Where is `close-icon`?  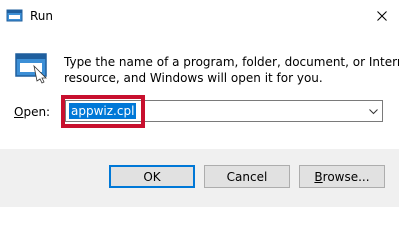 close-icon is located at coordinates (382, 17).